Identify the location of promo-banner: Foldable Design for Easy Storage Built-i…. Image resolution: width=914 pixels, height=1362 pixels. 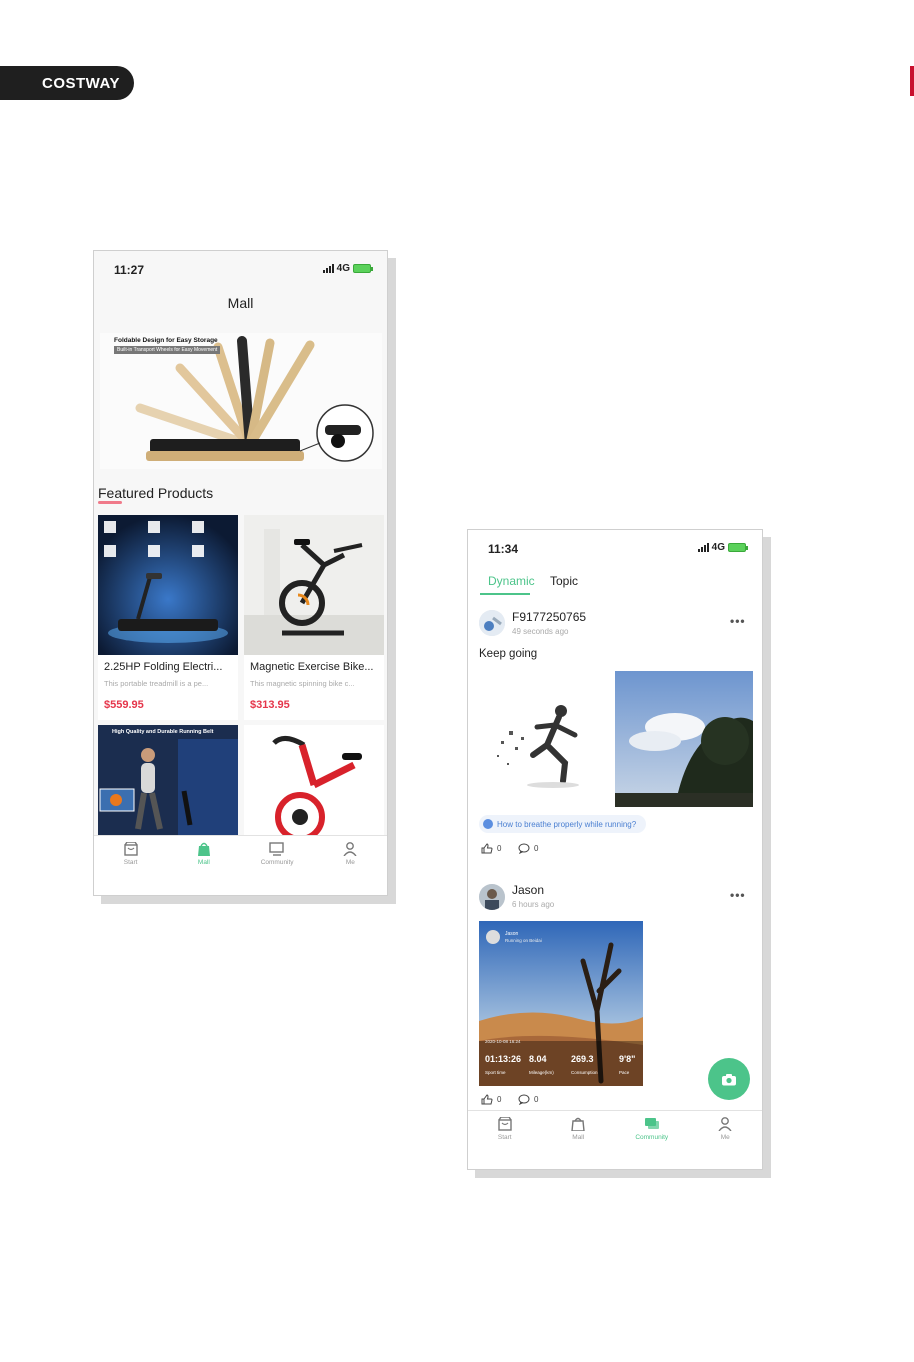
(241, 401).